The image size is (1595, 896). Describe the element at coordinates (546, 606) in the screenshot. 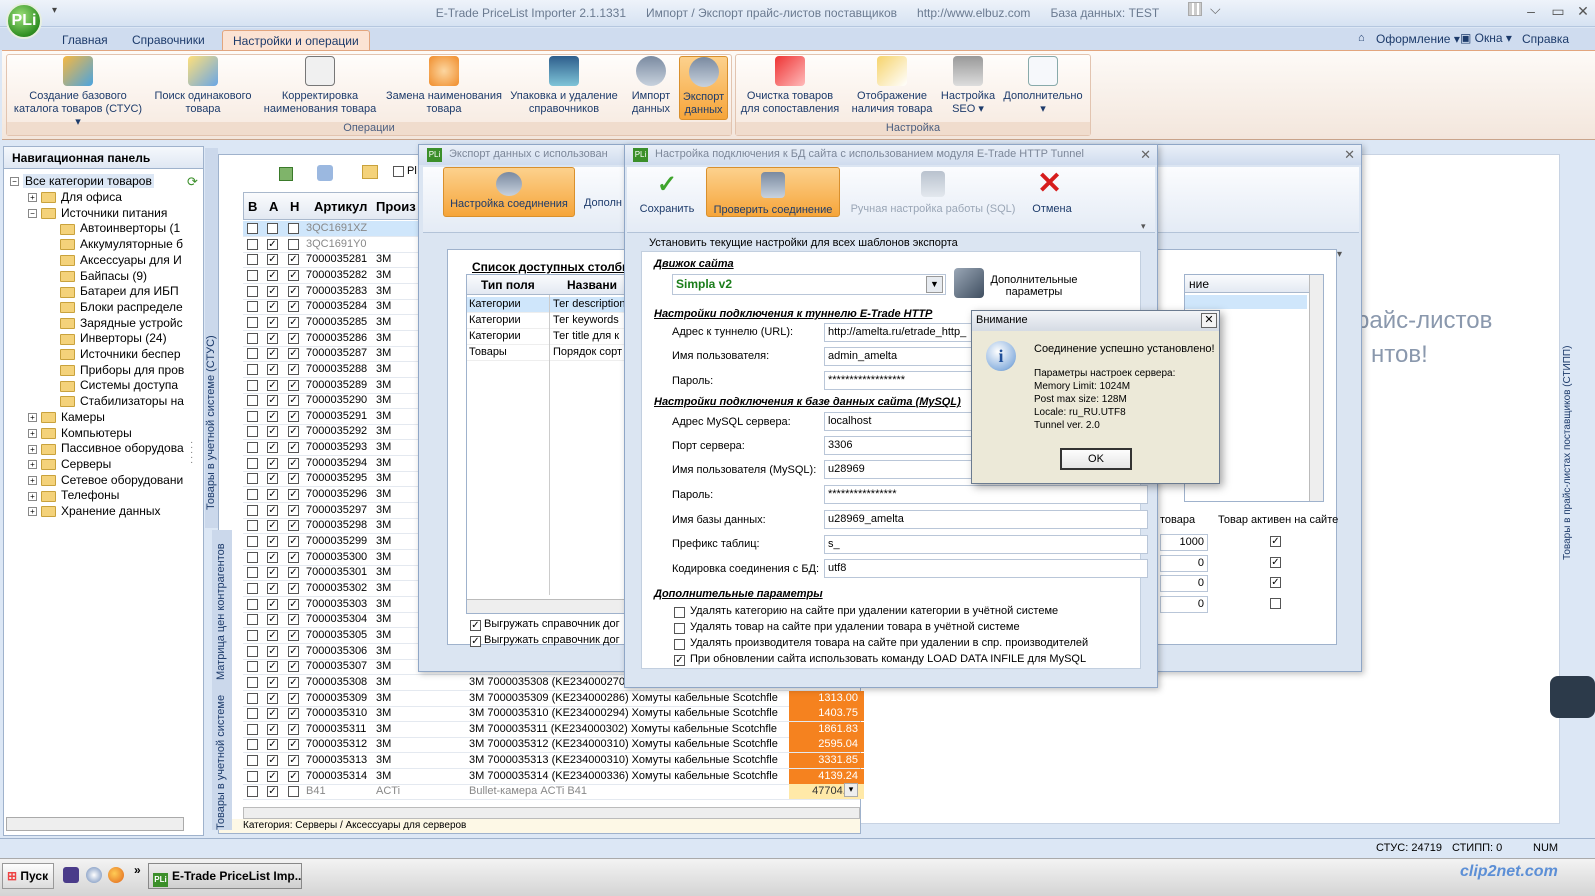

I see `list-scrollbar` at that location.